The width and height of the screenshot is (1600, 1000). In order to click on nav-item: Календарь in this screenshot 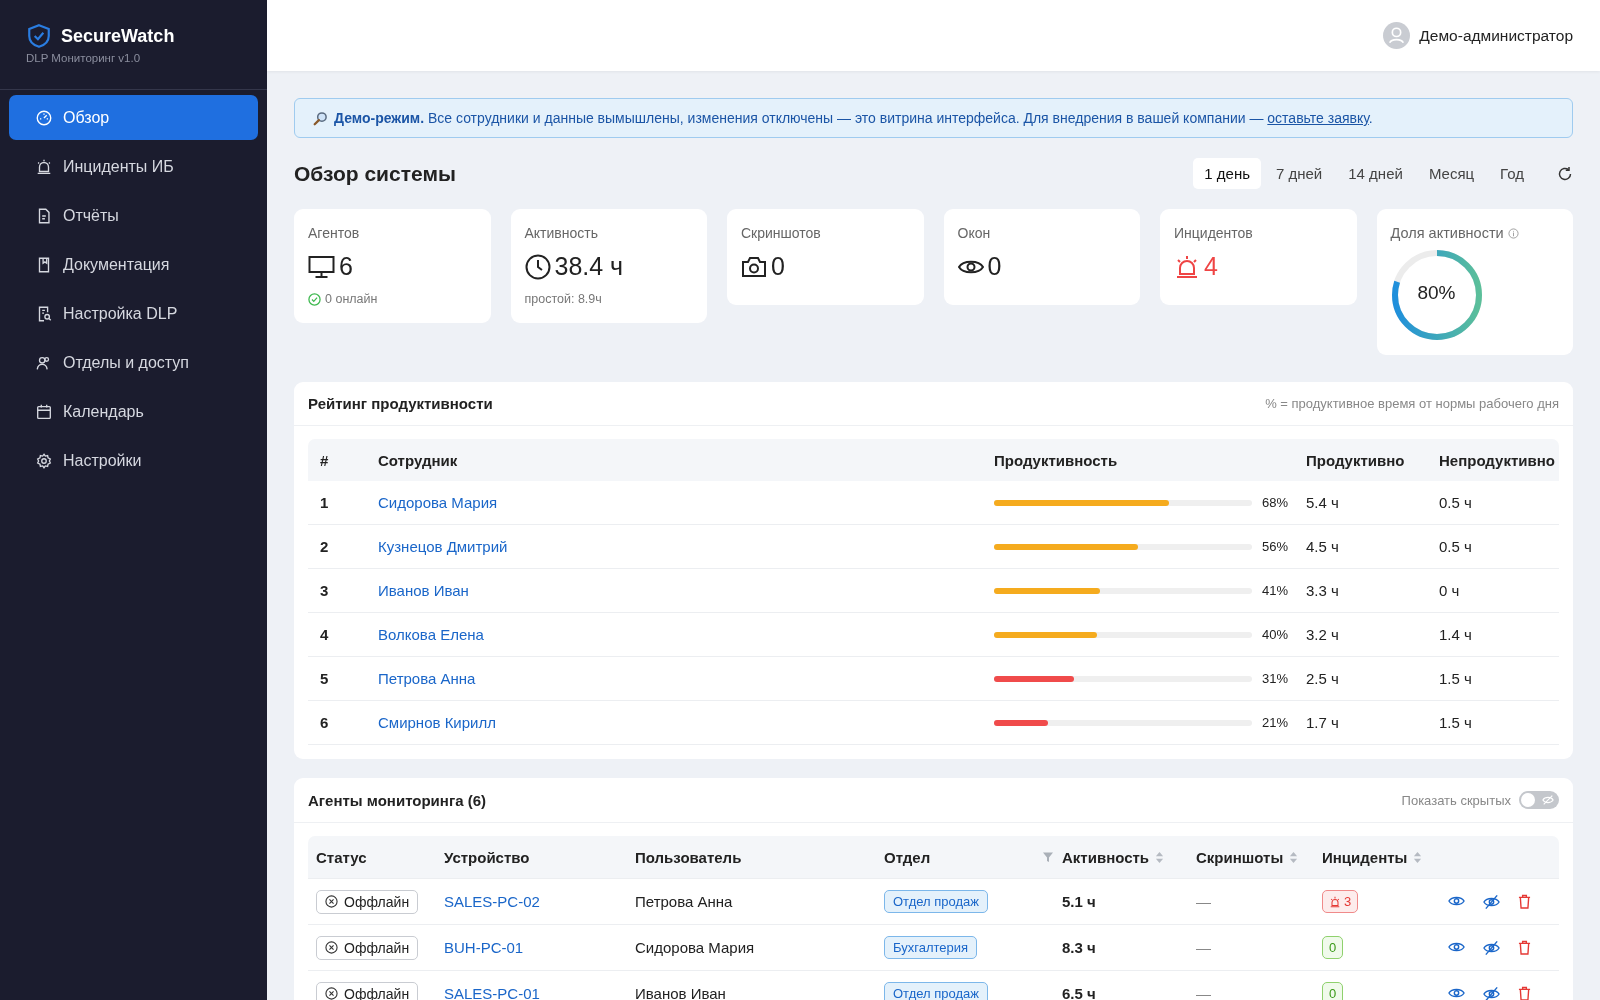, I will do `click(133, 411)`.